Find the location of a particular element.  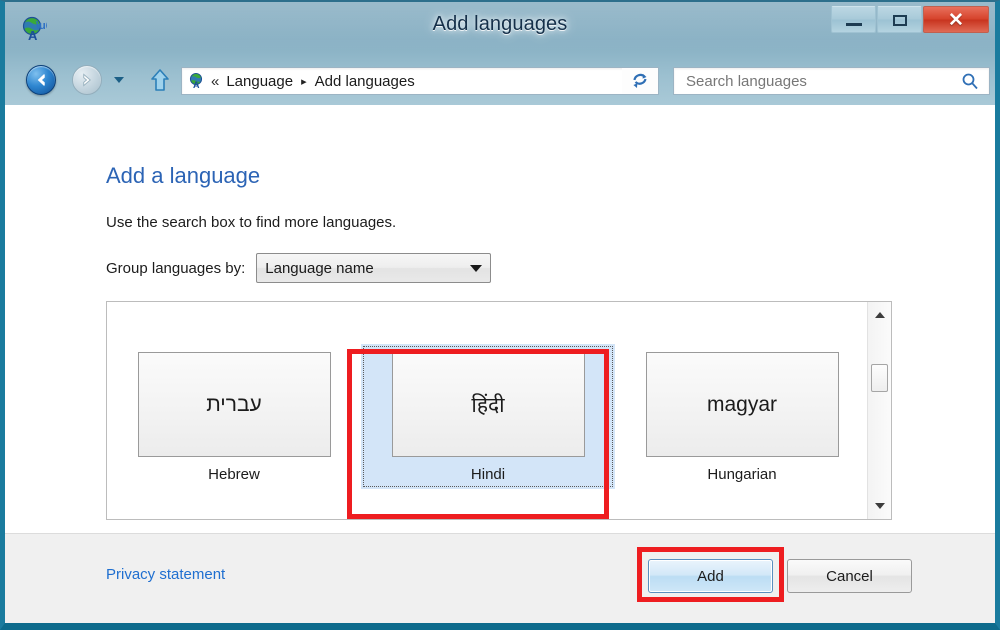

up-one-level-button is located at coordinates (160, 80).